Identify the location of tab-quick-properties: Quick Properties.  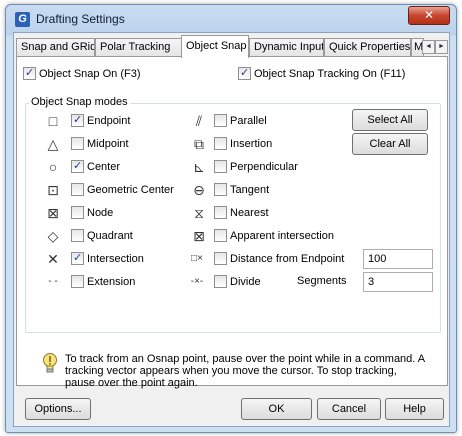
(367, 47).